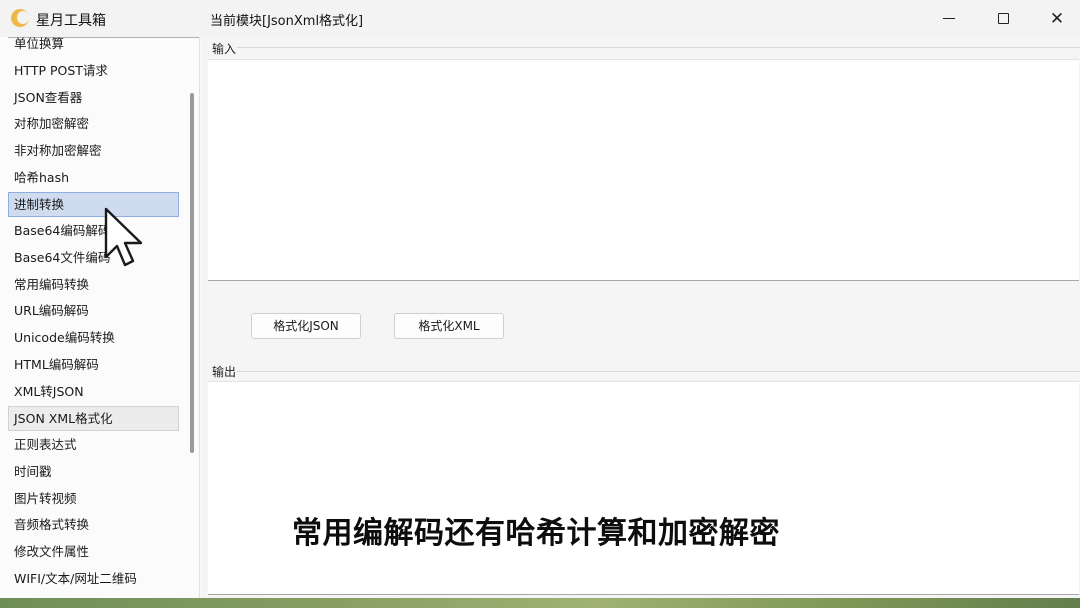 The width and height of the screenshot is (1080, 608). What do you see at coordinates (224, 372) in the screenshot?
I see `output-group-label: 输出` at bounding box center [224, 372].